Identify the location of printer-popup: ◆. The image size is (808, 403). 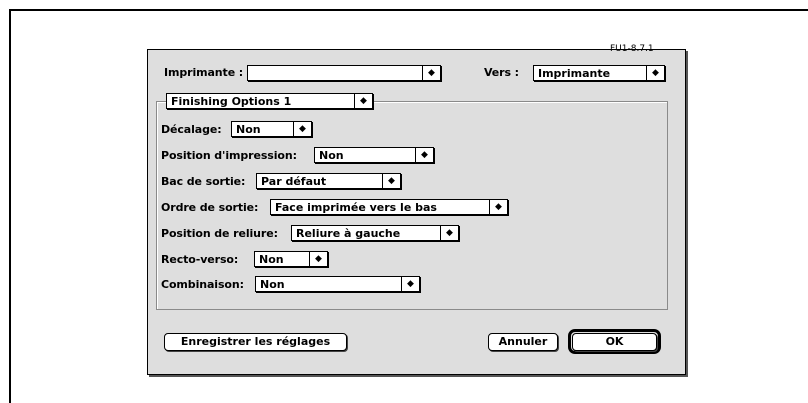
(344, 73).